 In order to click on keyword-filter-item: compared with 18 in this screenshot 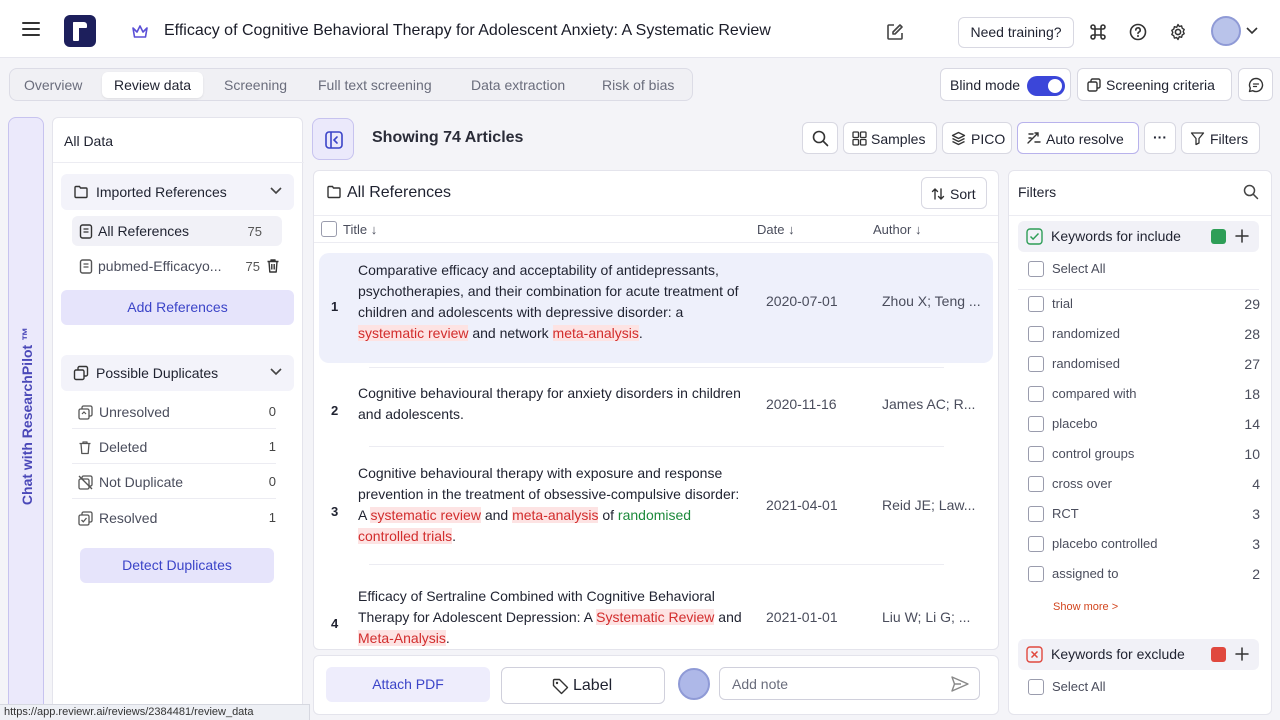, I will do `click(1144, 395)`.